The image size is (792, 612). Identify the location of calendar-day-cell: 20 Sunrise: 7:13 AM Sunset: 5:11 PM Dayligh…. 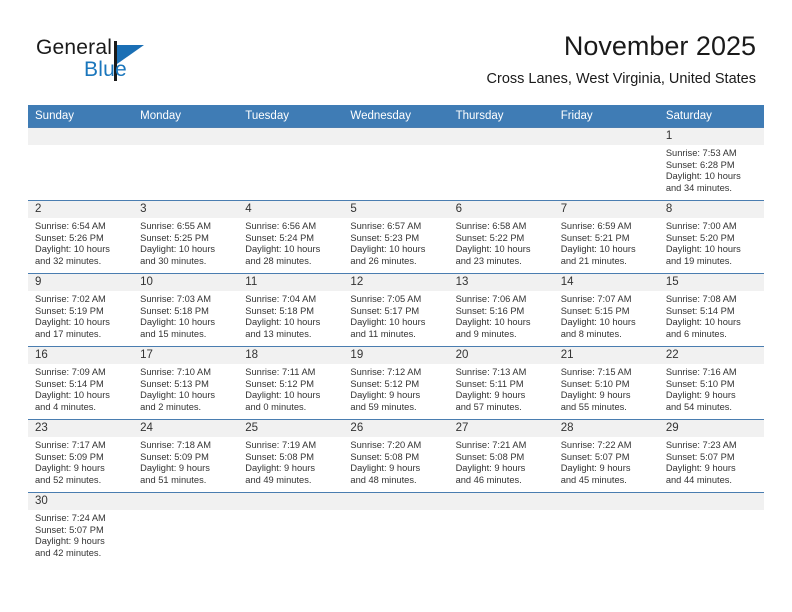
(501, 383).